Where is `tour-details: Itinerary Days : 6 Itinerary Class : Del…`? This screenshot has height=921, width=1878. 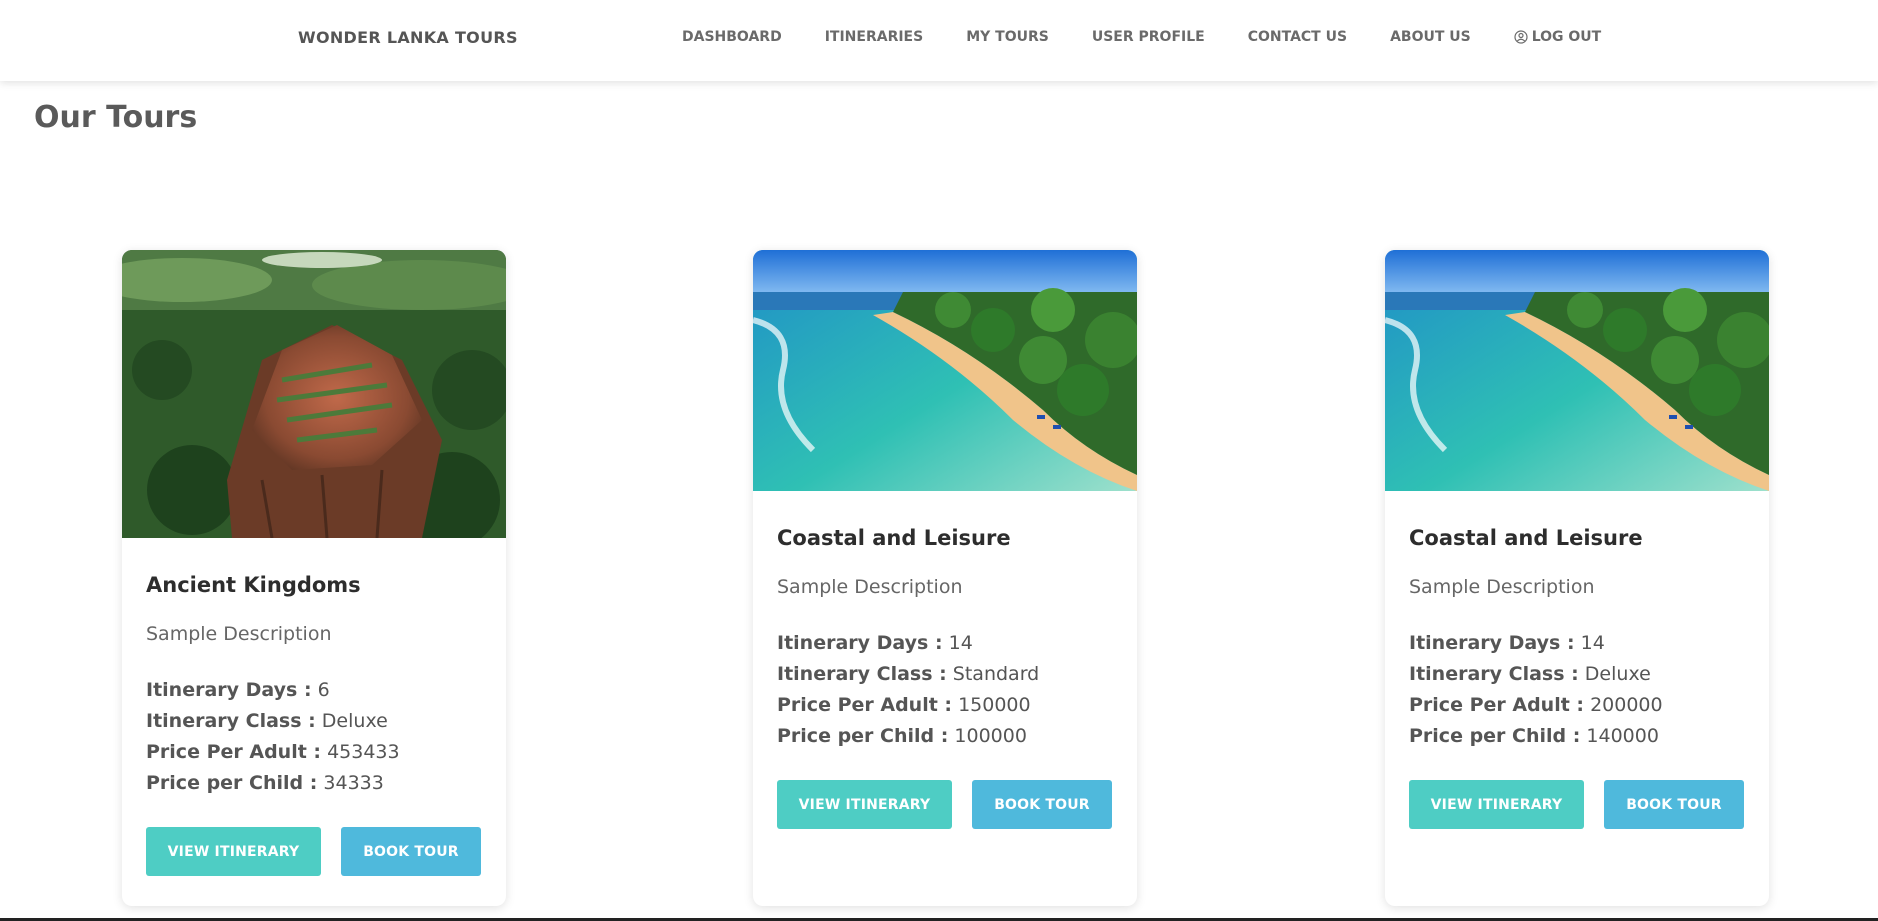
tour-details: Itinerary Days : 6 Itinerary Class : Del… is located at coordinates (314, 737).